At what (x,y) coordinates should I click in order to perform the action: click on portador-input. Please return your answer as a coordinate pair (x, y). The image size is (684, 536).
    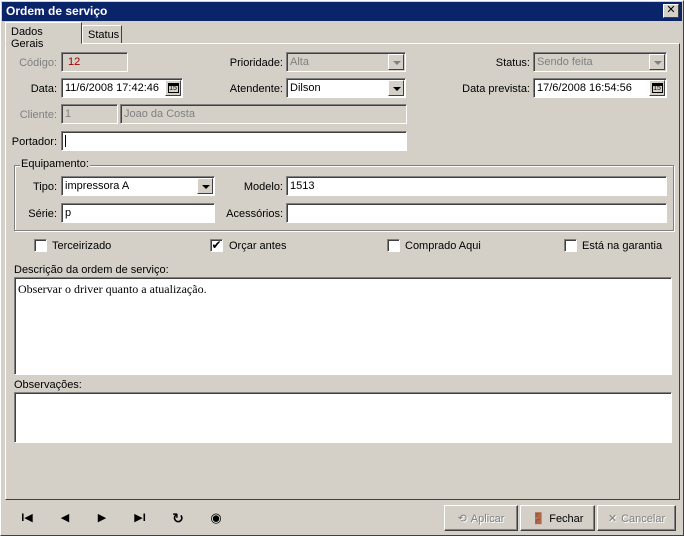
    Looking at the image, I should click on (234, 141).